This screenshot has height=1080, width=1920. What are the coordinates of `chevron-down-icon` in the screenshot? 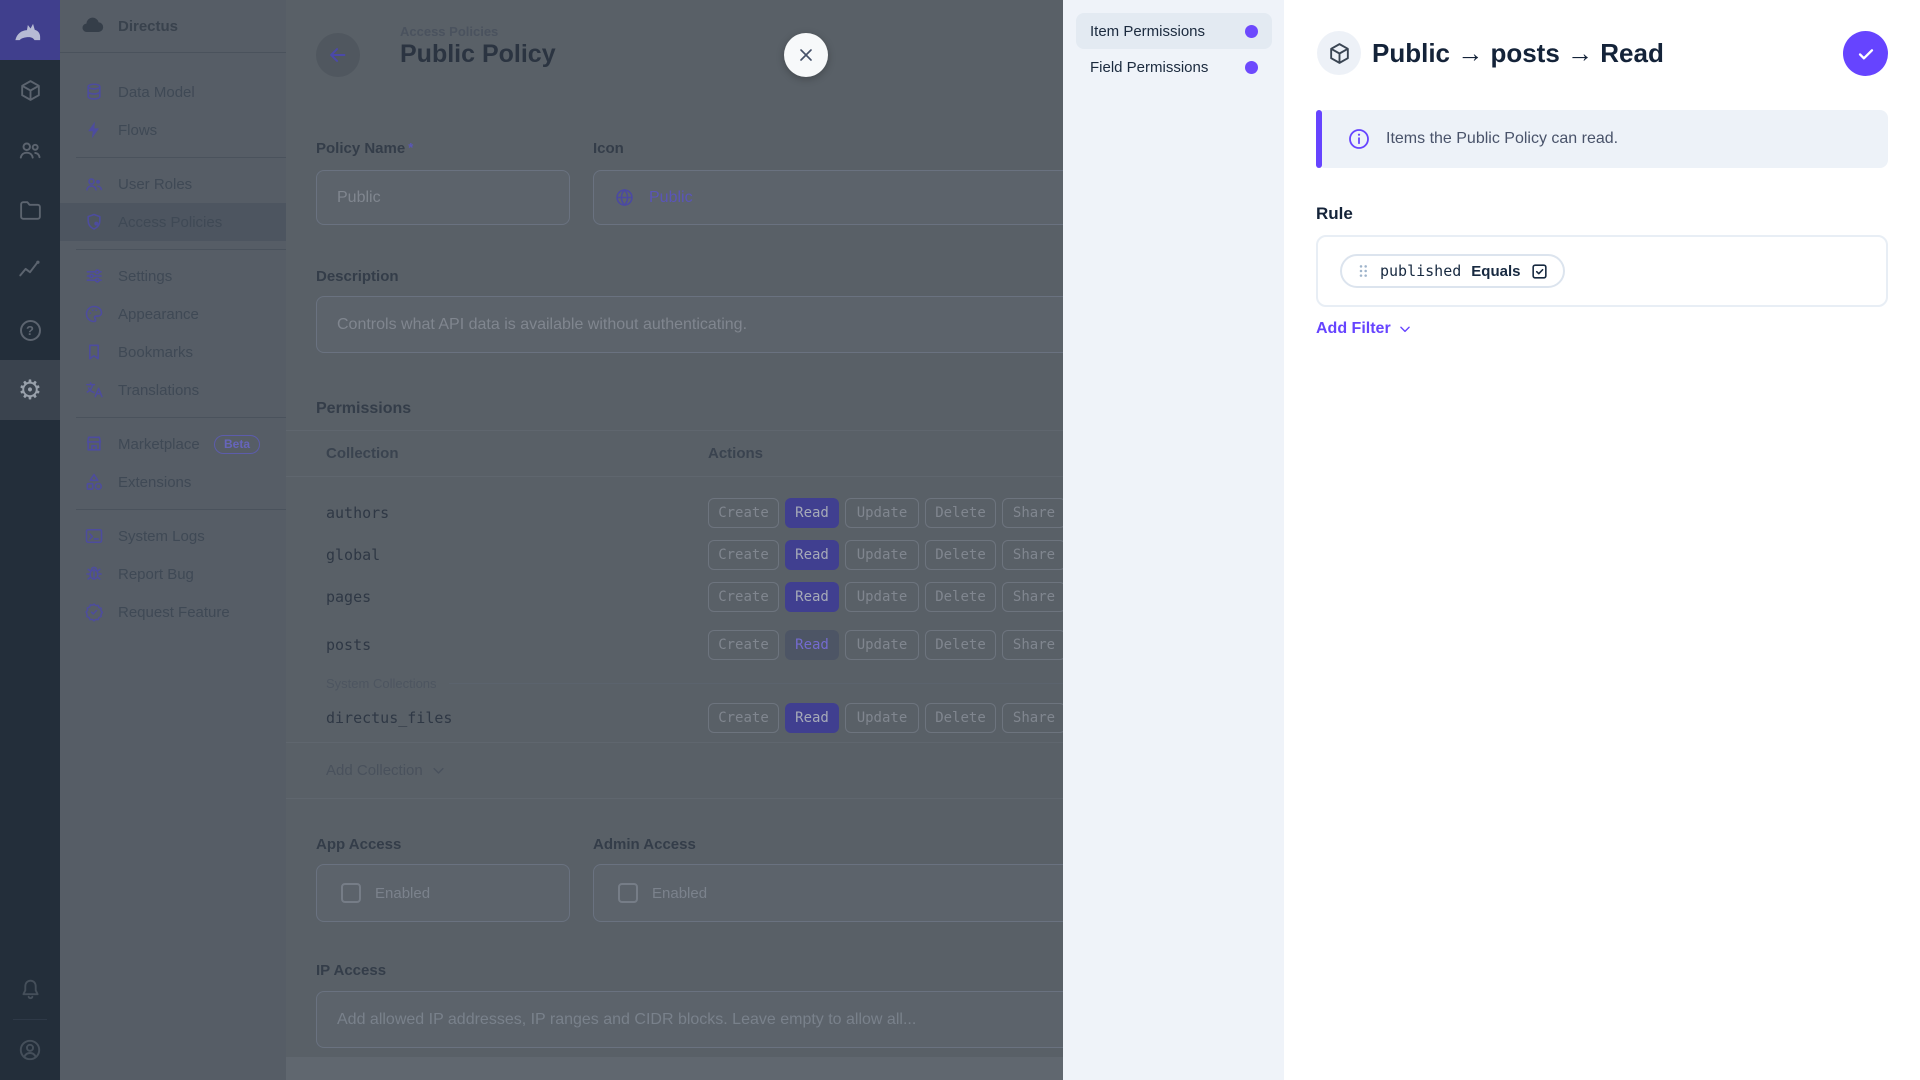 It's located at (1404, 329).